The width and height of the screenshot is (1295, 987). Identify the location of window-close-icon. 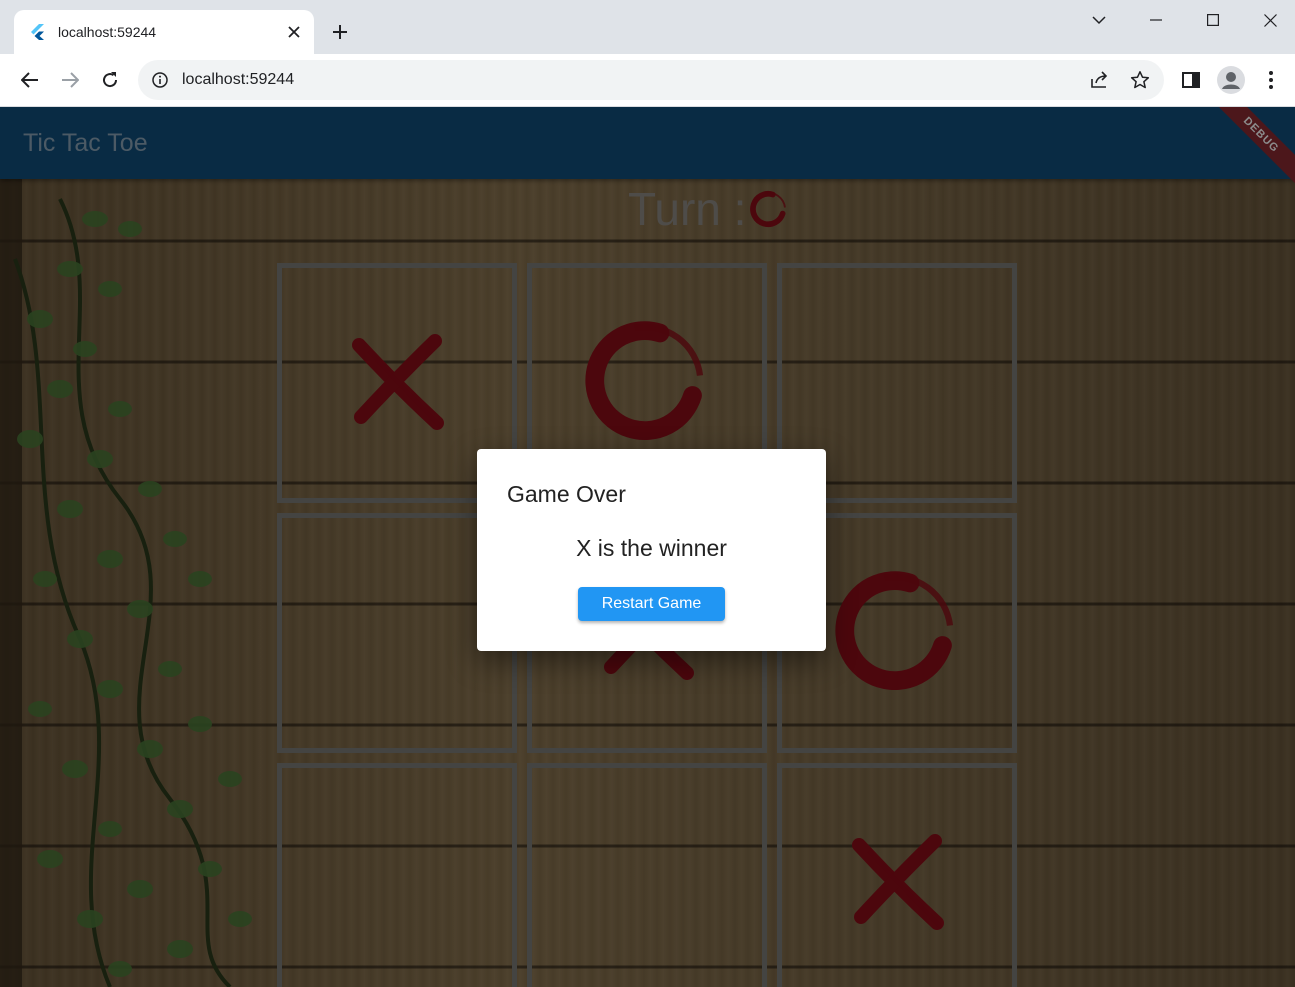
(1270, 20).